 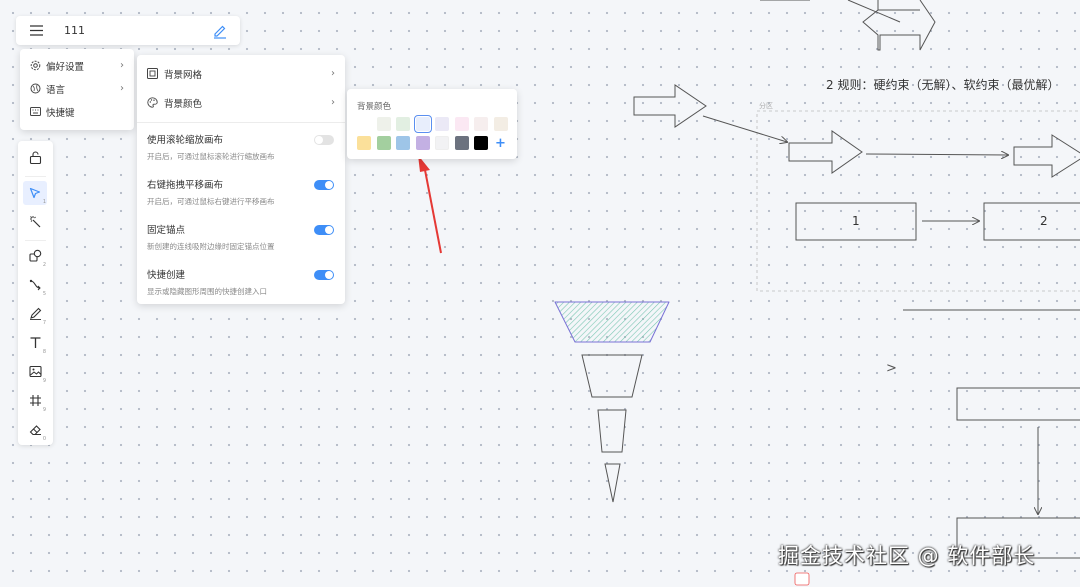 What do you see at coordinates (324, 185) in the screenshot?
I see `right-drag-pan-toggle` at bounding box center [324, 185].